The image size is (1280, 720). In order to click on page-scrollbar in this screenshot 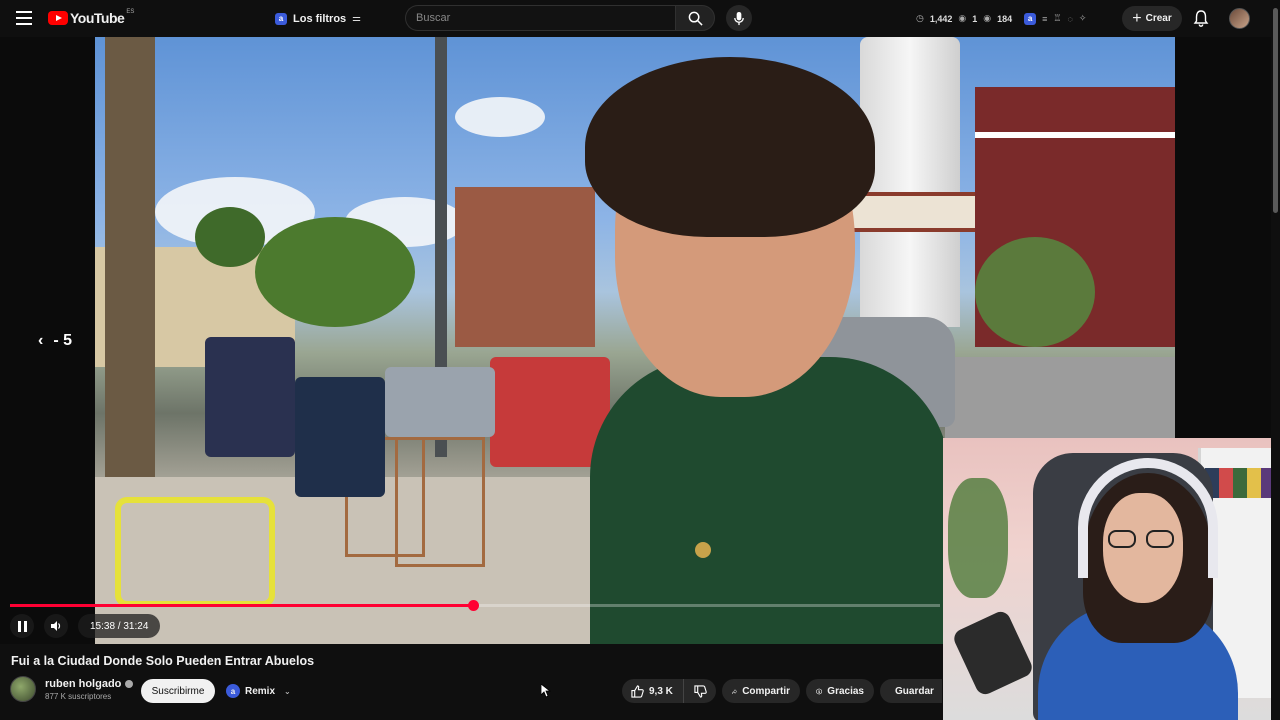, I will do `click(1275, 360)`.